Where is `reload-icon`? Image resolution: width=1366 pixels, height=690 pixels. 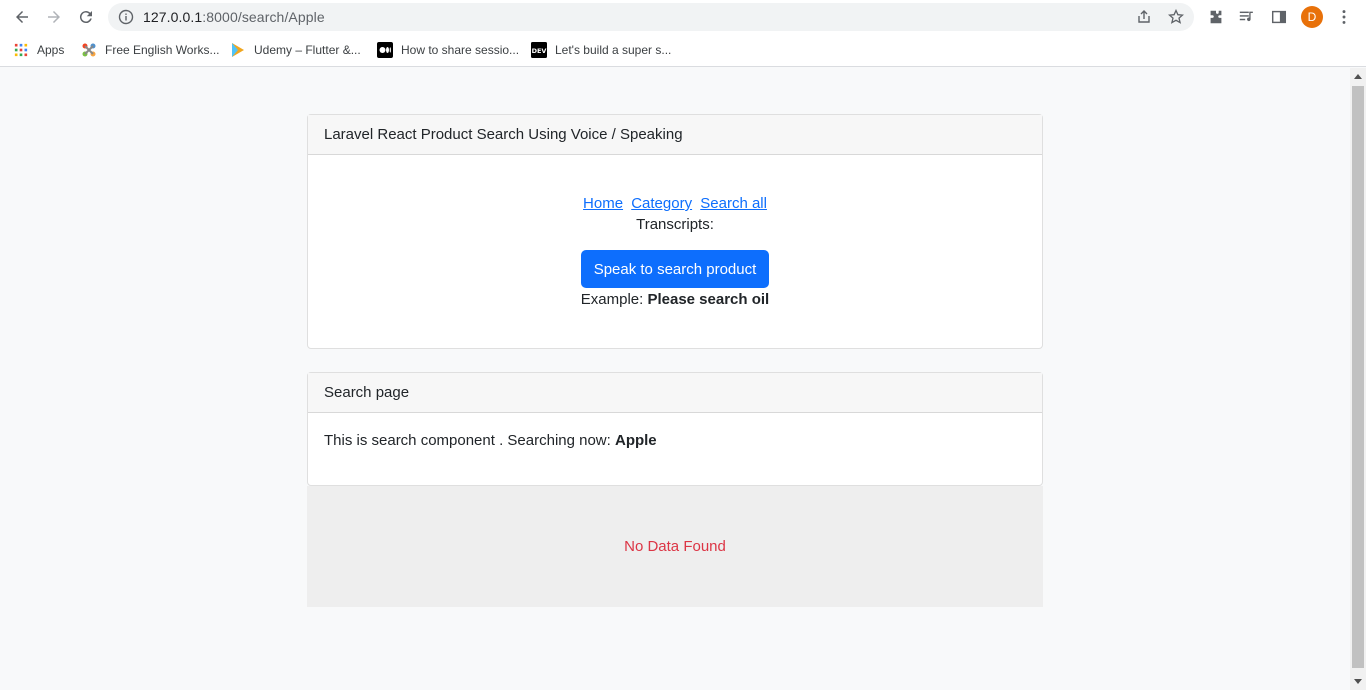 reload-icon is located at coordinates (86, 17).